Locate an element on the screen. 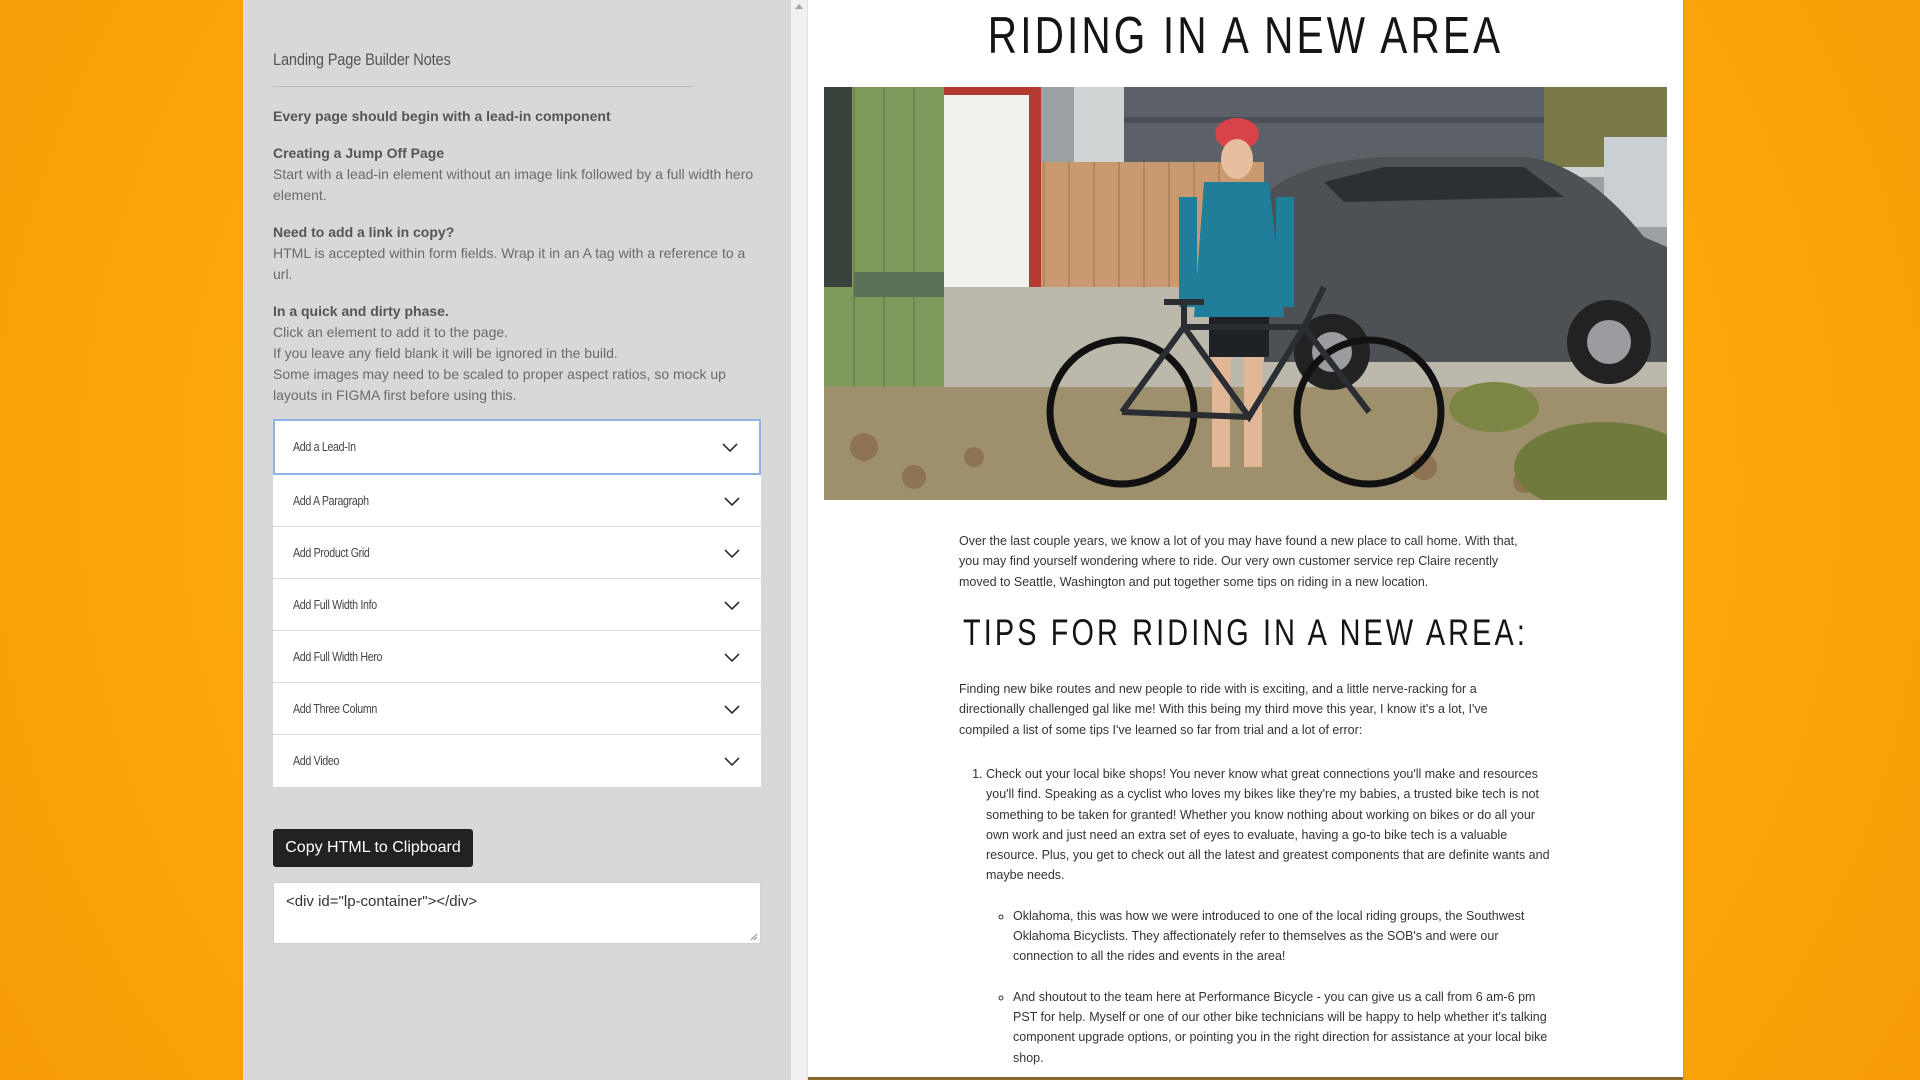 This screenshot has width=1920, height=1080. accordion-video: Add Video is located at coordinates (517, 761).